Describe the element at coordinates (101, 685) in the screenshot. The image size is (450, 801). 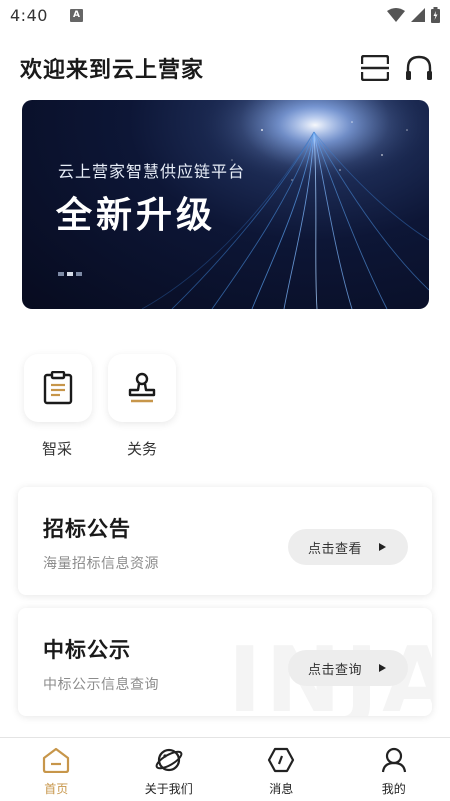
I see `card-description: 中标公示信息查询` at that location.